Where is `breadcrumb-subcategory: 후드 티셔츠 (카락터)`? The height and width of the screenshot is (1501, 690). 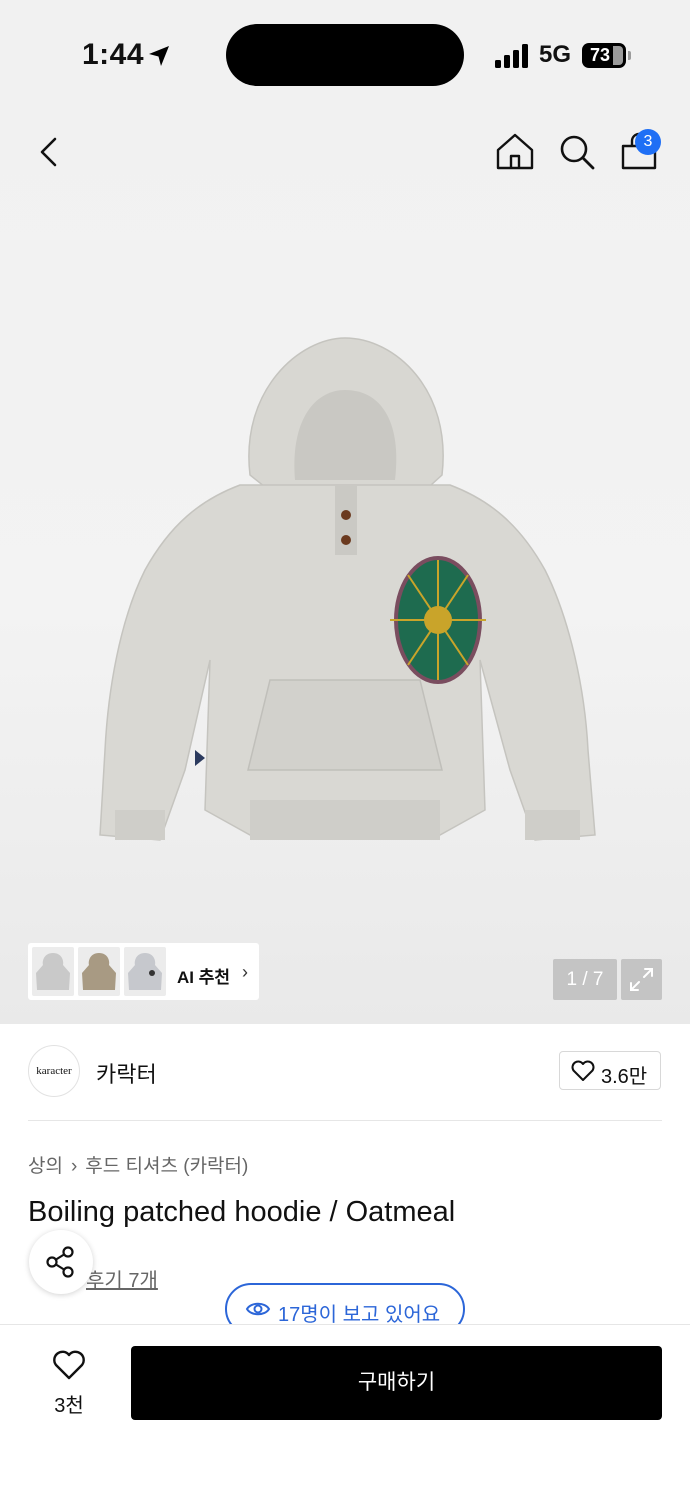 breadcrumb-subcategory: 후드 티셔츠 (카락터) is located at coordinates (166, 1166).